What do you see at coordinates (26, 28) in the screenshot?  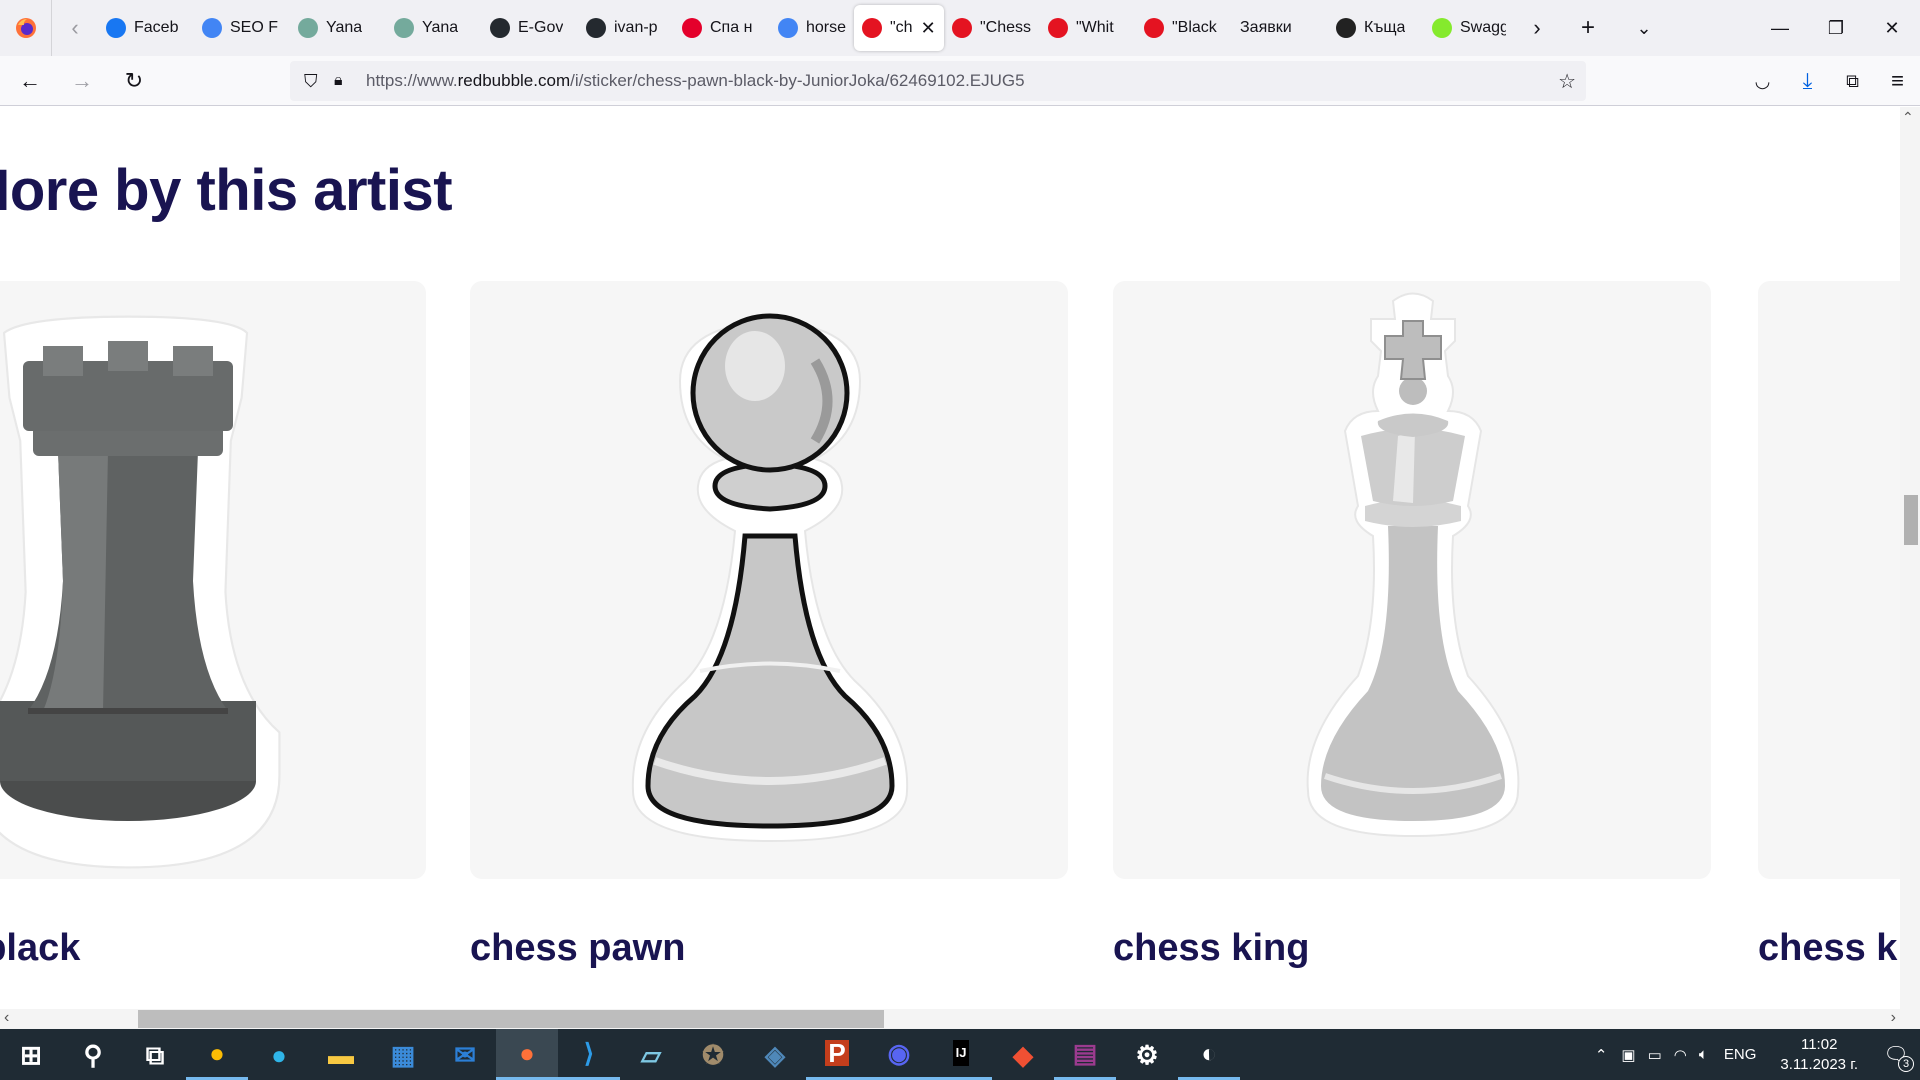 I see `firefox-menu-button` at bounding box center [26, 28].